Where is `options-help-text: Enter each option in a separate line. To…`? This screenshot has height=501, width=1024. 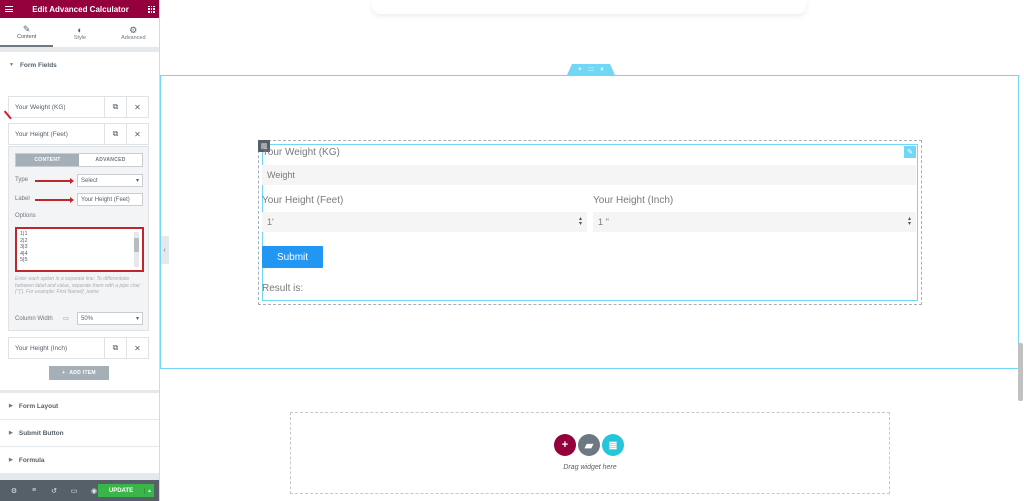
options-help-text: Enter each option in a separate line. To… is located at coordinates (78, 285).